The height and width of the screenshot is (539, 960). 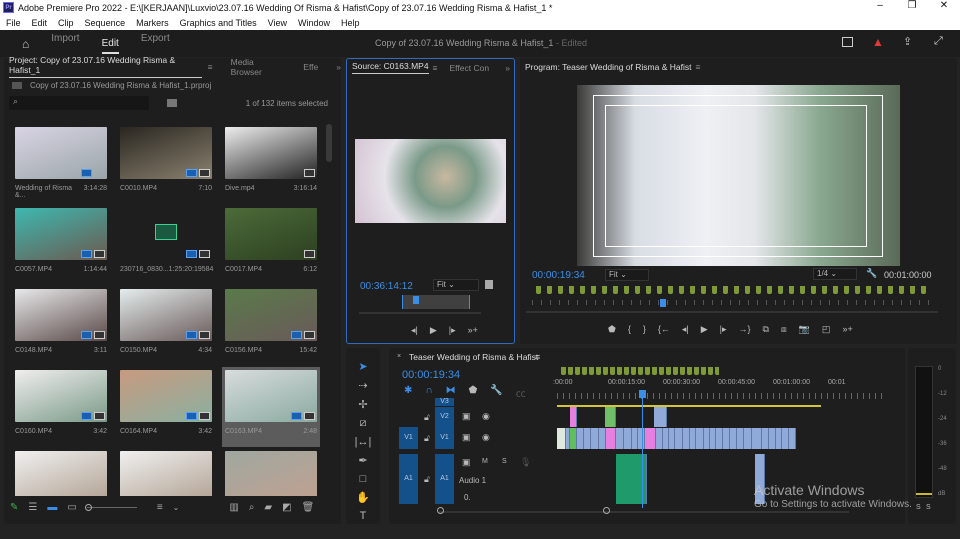 I want to click on menu-sequence: Sequence, so click(x=105, y=23).